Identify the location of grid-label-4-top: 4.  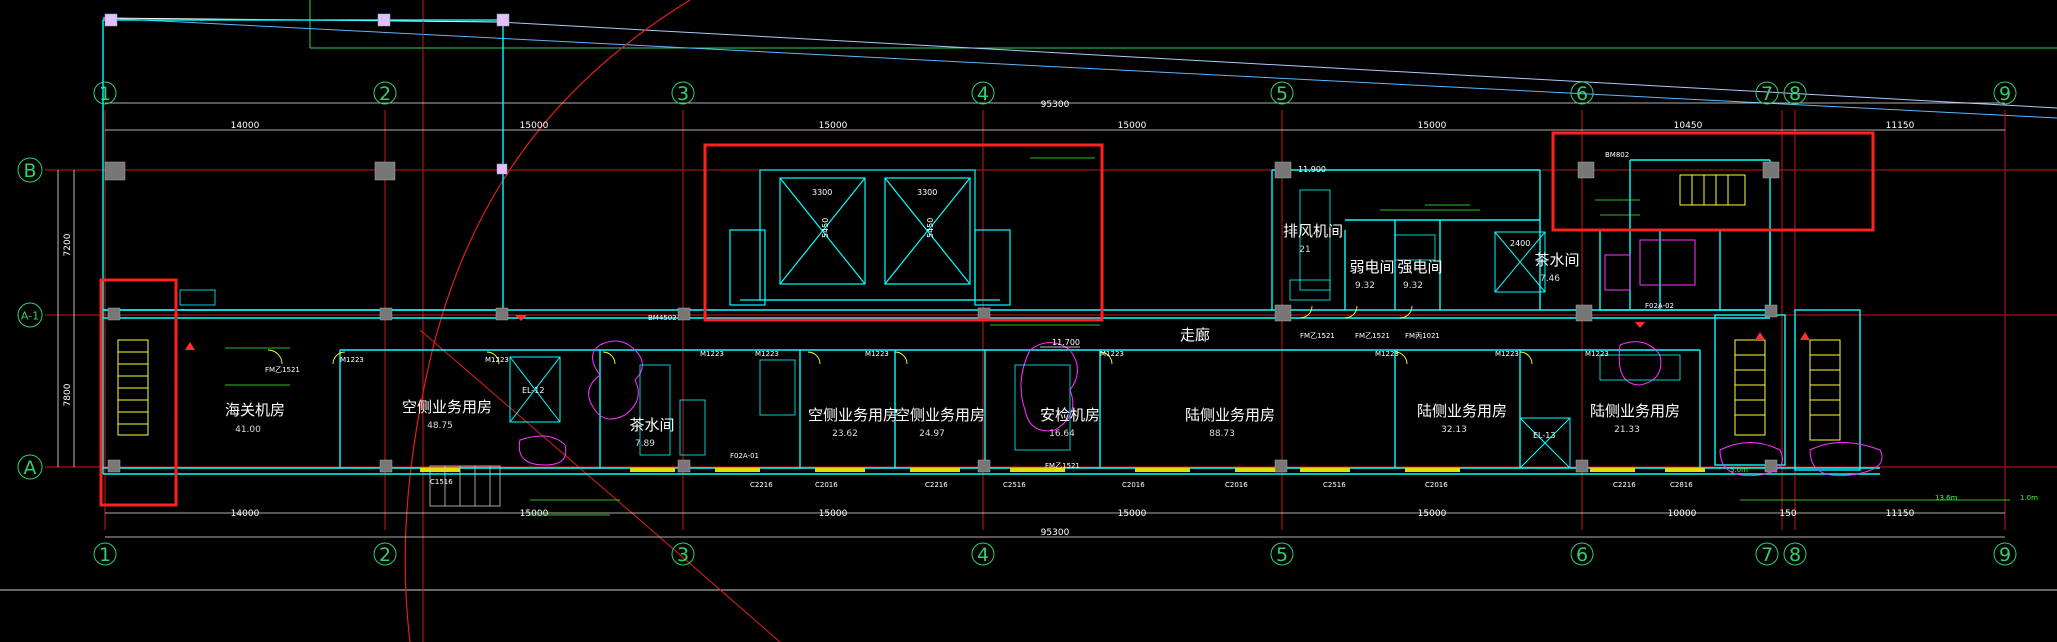
(983, 94).